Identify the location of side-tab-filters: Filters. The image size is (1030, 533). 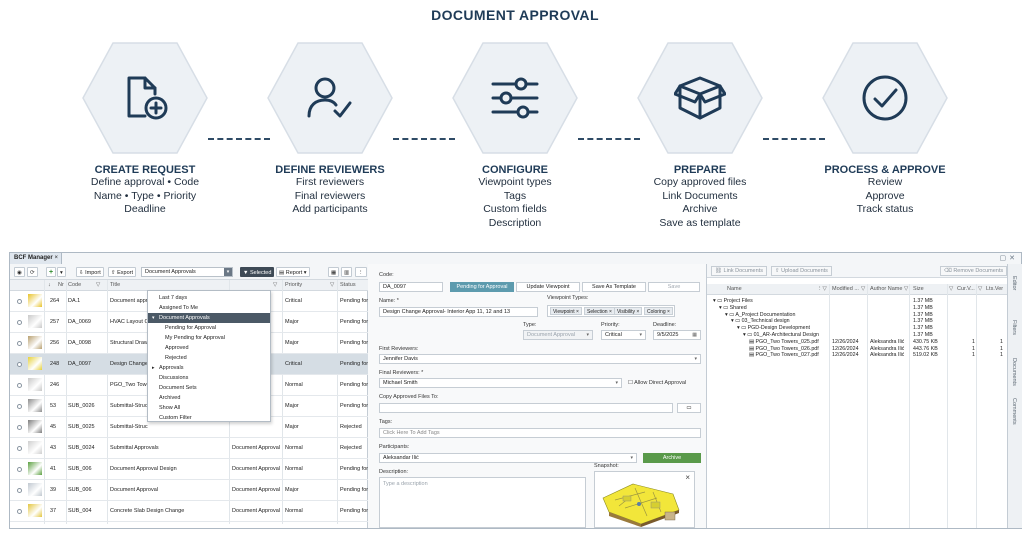
(1014, 327).